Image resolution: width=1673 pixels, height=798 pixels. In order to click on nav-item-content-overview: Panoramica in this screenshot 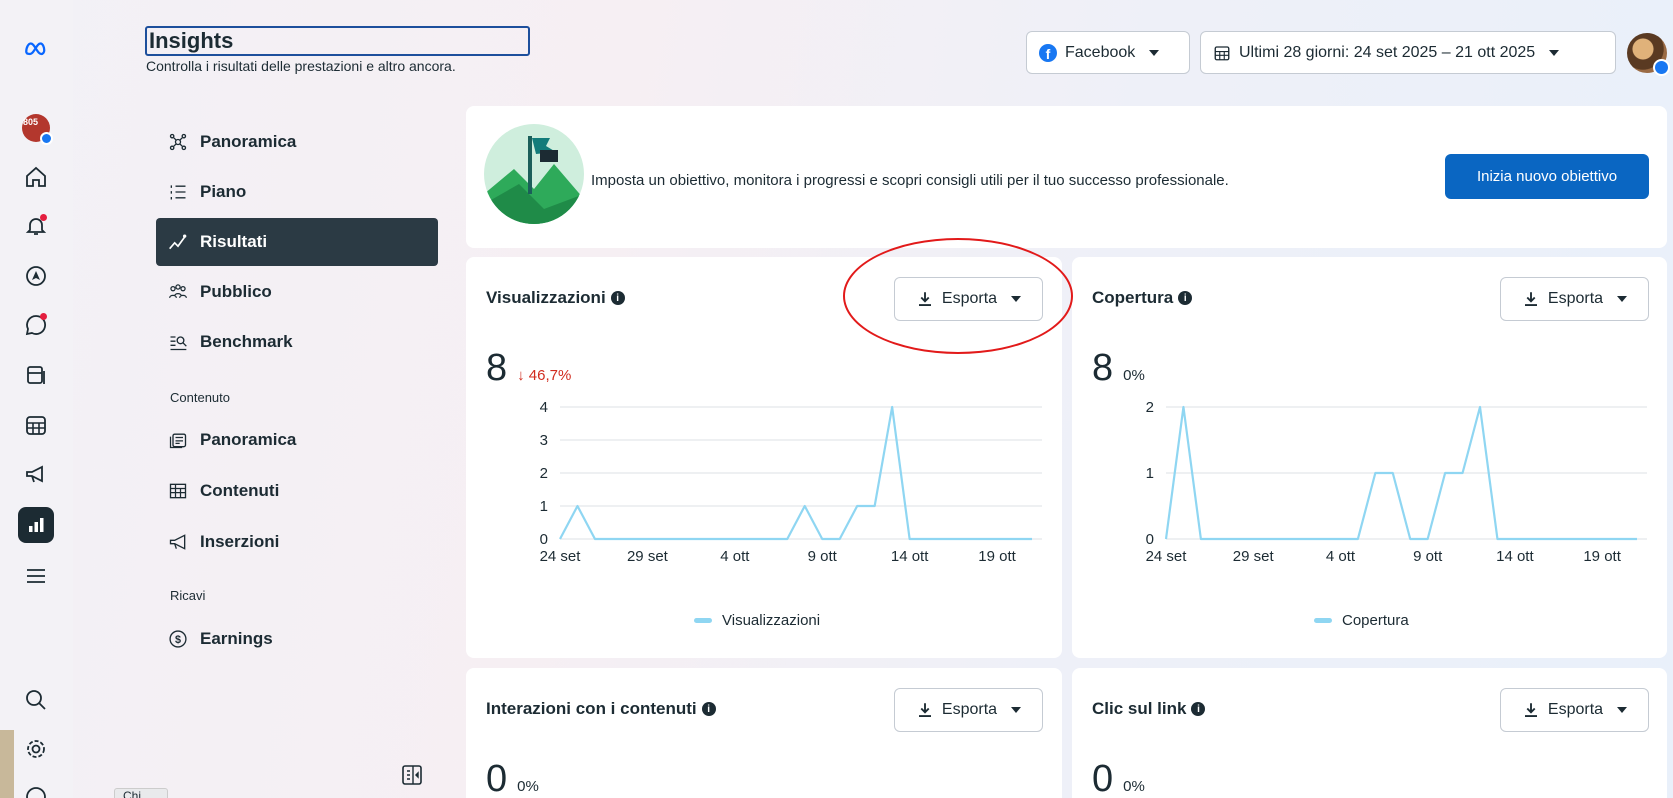, I will do `click(297, 440)`.